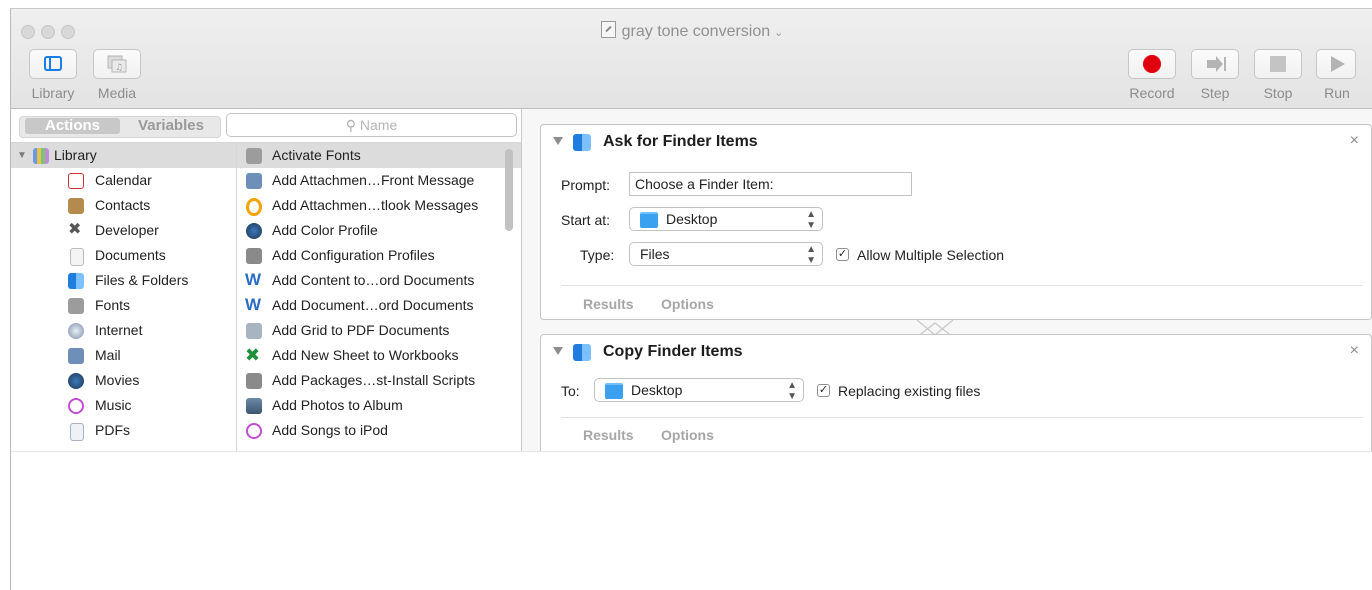 The image size is (1372, 590). What do you see at coordinates (379, 230) in the screenshot?
I see `action-item-add-color-profile: Add Color Profile` at bounding box center [379, 230].